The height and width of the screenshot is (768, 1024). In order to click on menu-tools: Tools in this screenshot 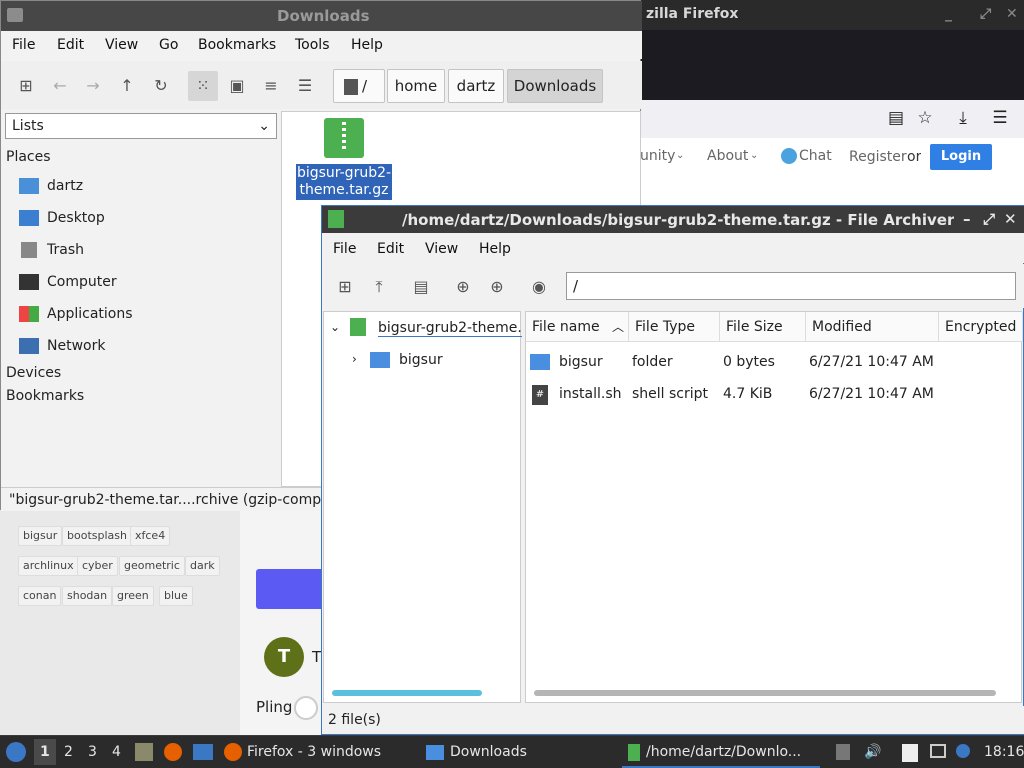, I will do `click(312, 45)`.